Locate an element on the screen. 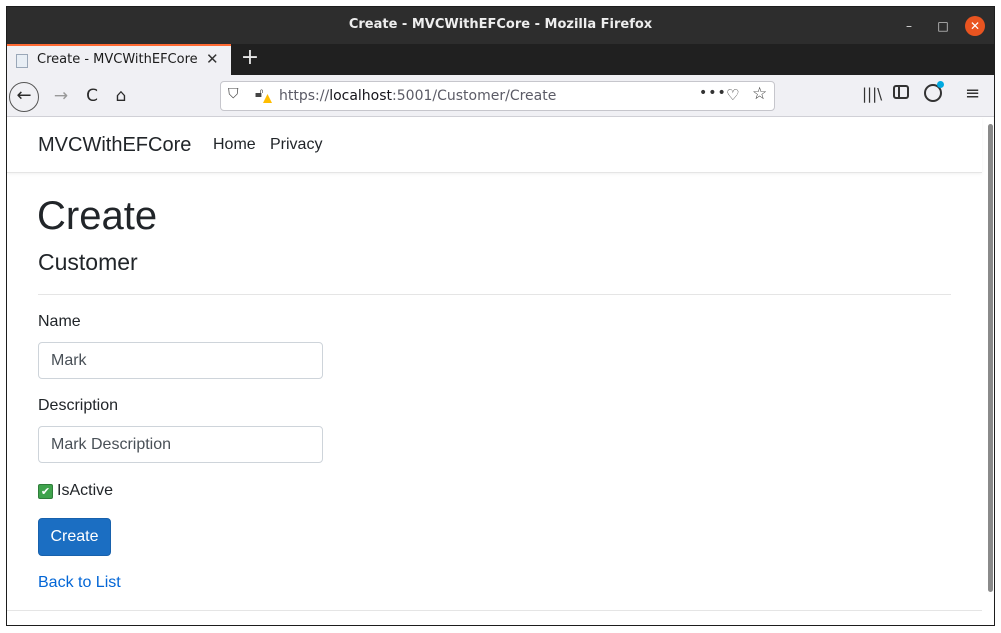  home-button: ⌂ is located at coordinates (121, 96).